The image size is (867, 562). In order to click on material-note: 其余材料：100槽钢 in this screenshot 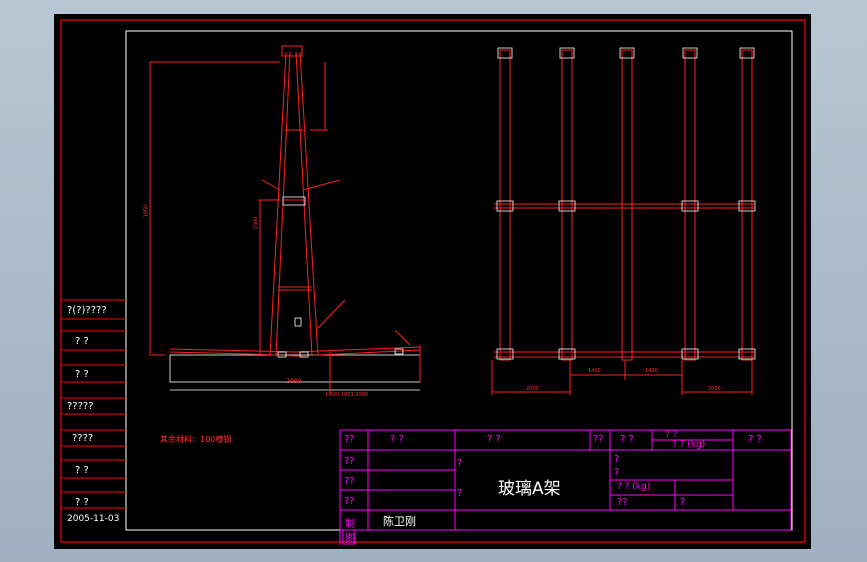, I will do `click(196, 439)`.